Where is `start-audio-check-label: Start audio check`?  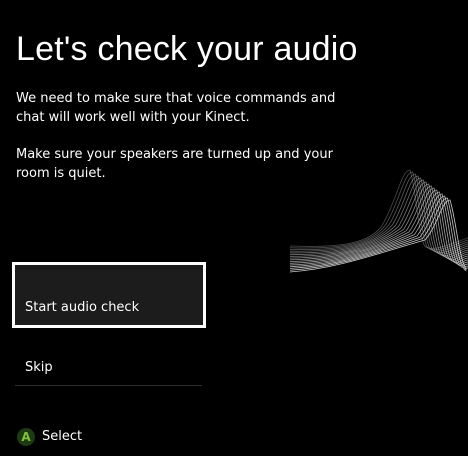 start-audio-check-label: Start audio check is located at coordinates (82, 307).